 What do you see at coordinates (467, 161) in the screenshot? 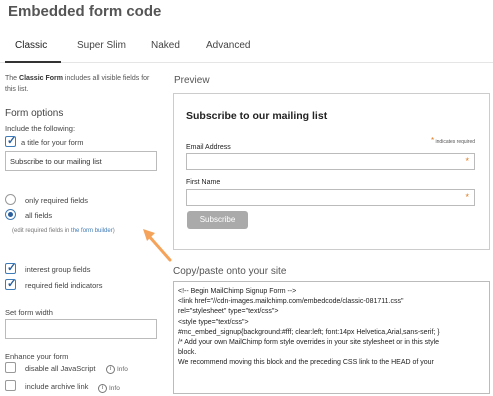
I see `email-required-star: *` at bounding box center [467, 161].